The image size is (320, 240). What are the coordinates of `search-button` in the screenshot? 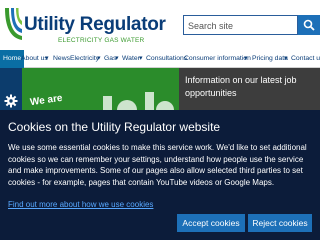 It's located at (309, 25).